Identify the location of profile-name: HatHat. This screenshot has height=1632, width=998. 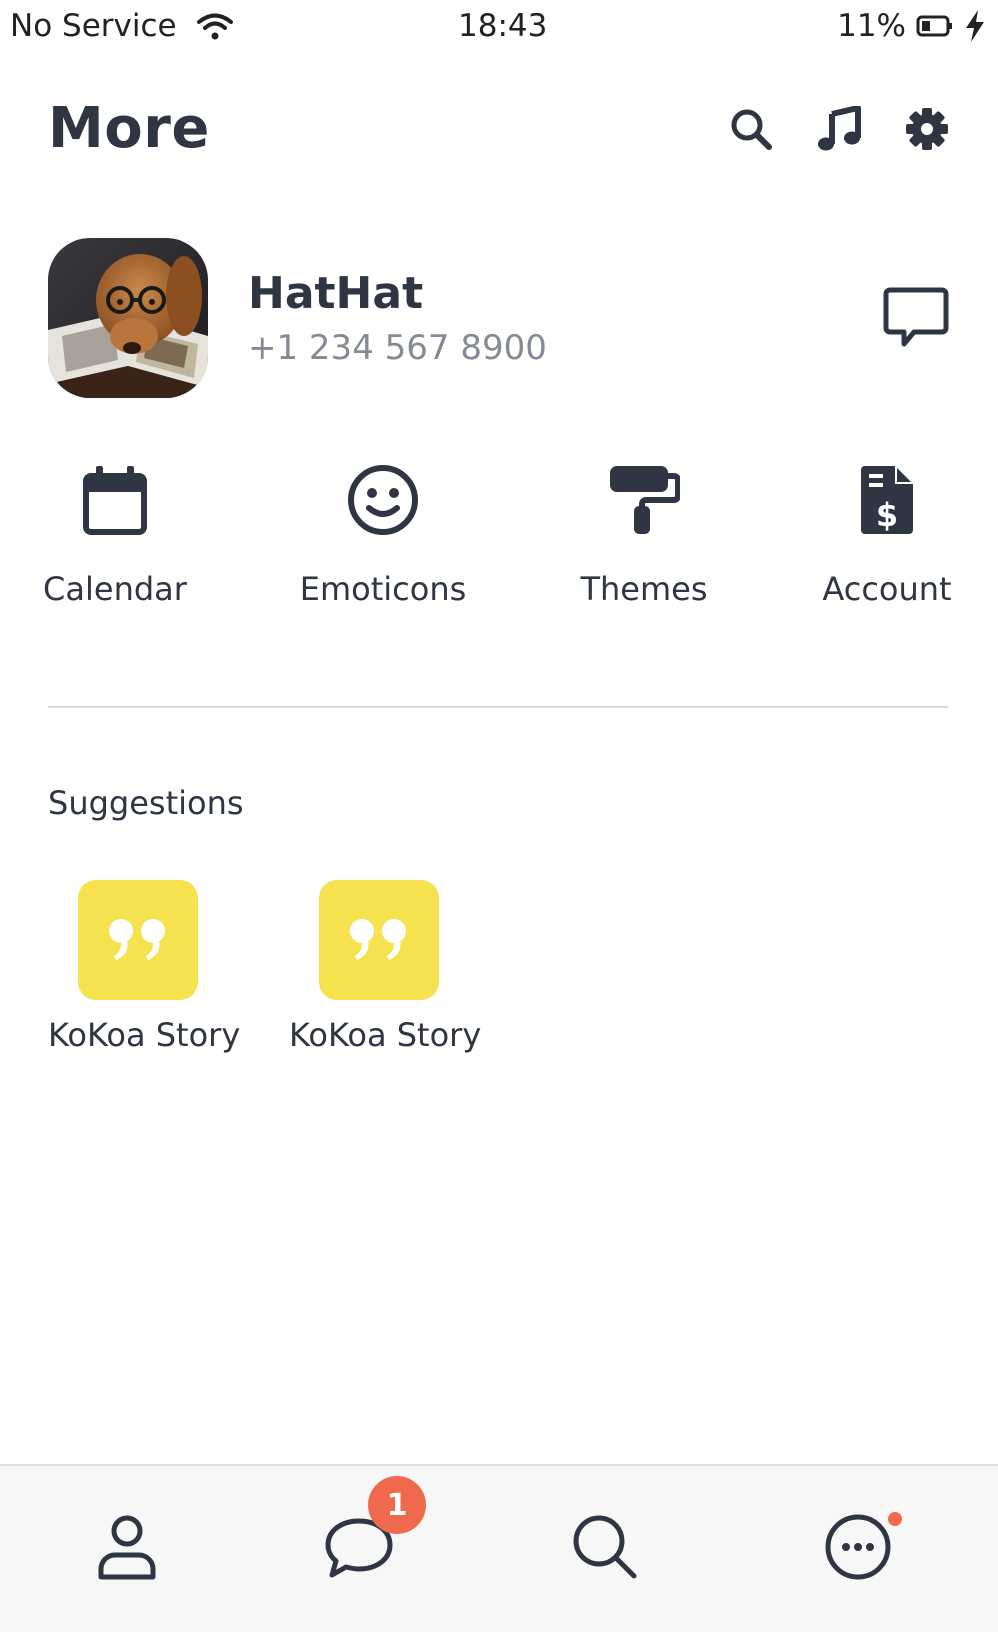
(336, 293).